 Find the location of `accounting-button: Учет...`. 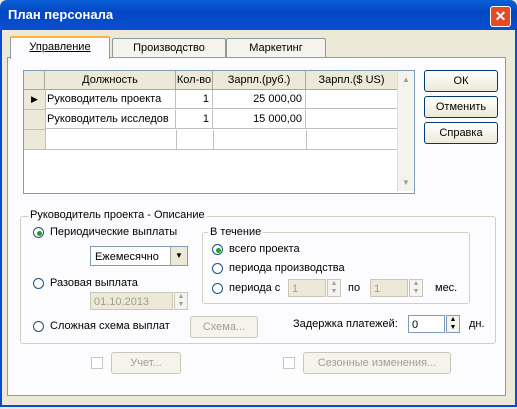

accounting-button: Учет... is located at coordinates (146, 363).